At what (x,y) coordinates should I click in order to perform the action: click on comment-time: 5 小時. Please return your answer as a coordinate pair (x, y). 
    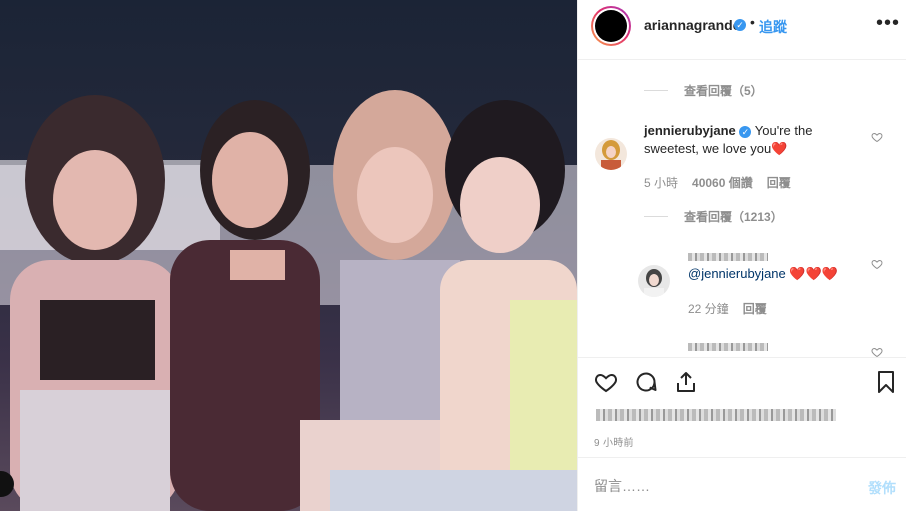
    Looking at the image, I should click on (661, 183).